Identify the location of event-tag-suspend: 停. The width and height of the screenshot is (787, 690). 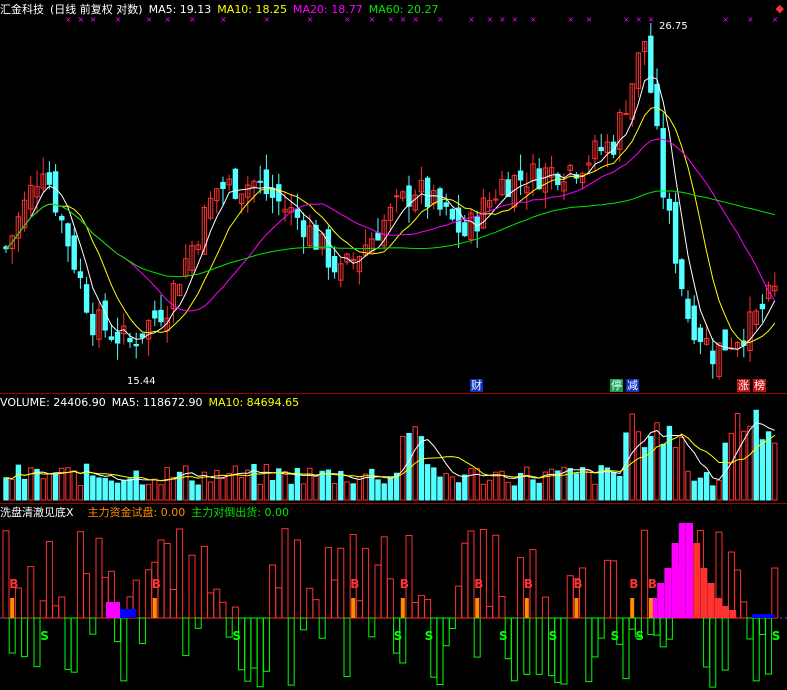
(616, 385).